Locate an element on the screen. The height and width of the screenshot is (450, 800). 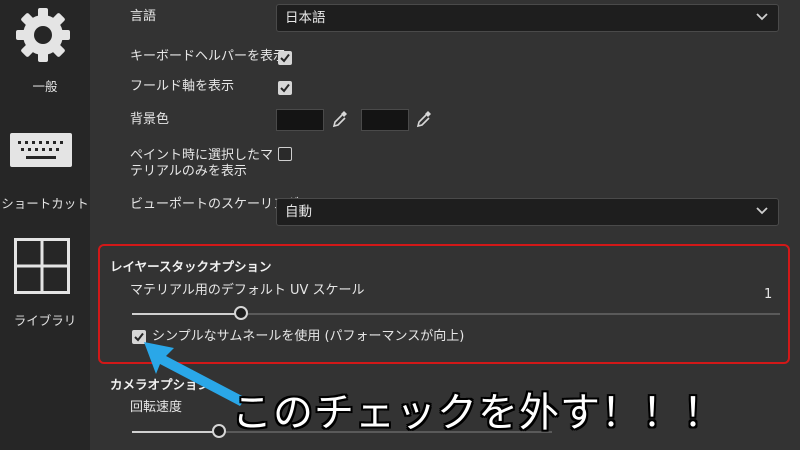
gear-icon is located at coordinates (43, 35).